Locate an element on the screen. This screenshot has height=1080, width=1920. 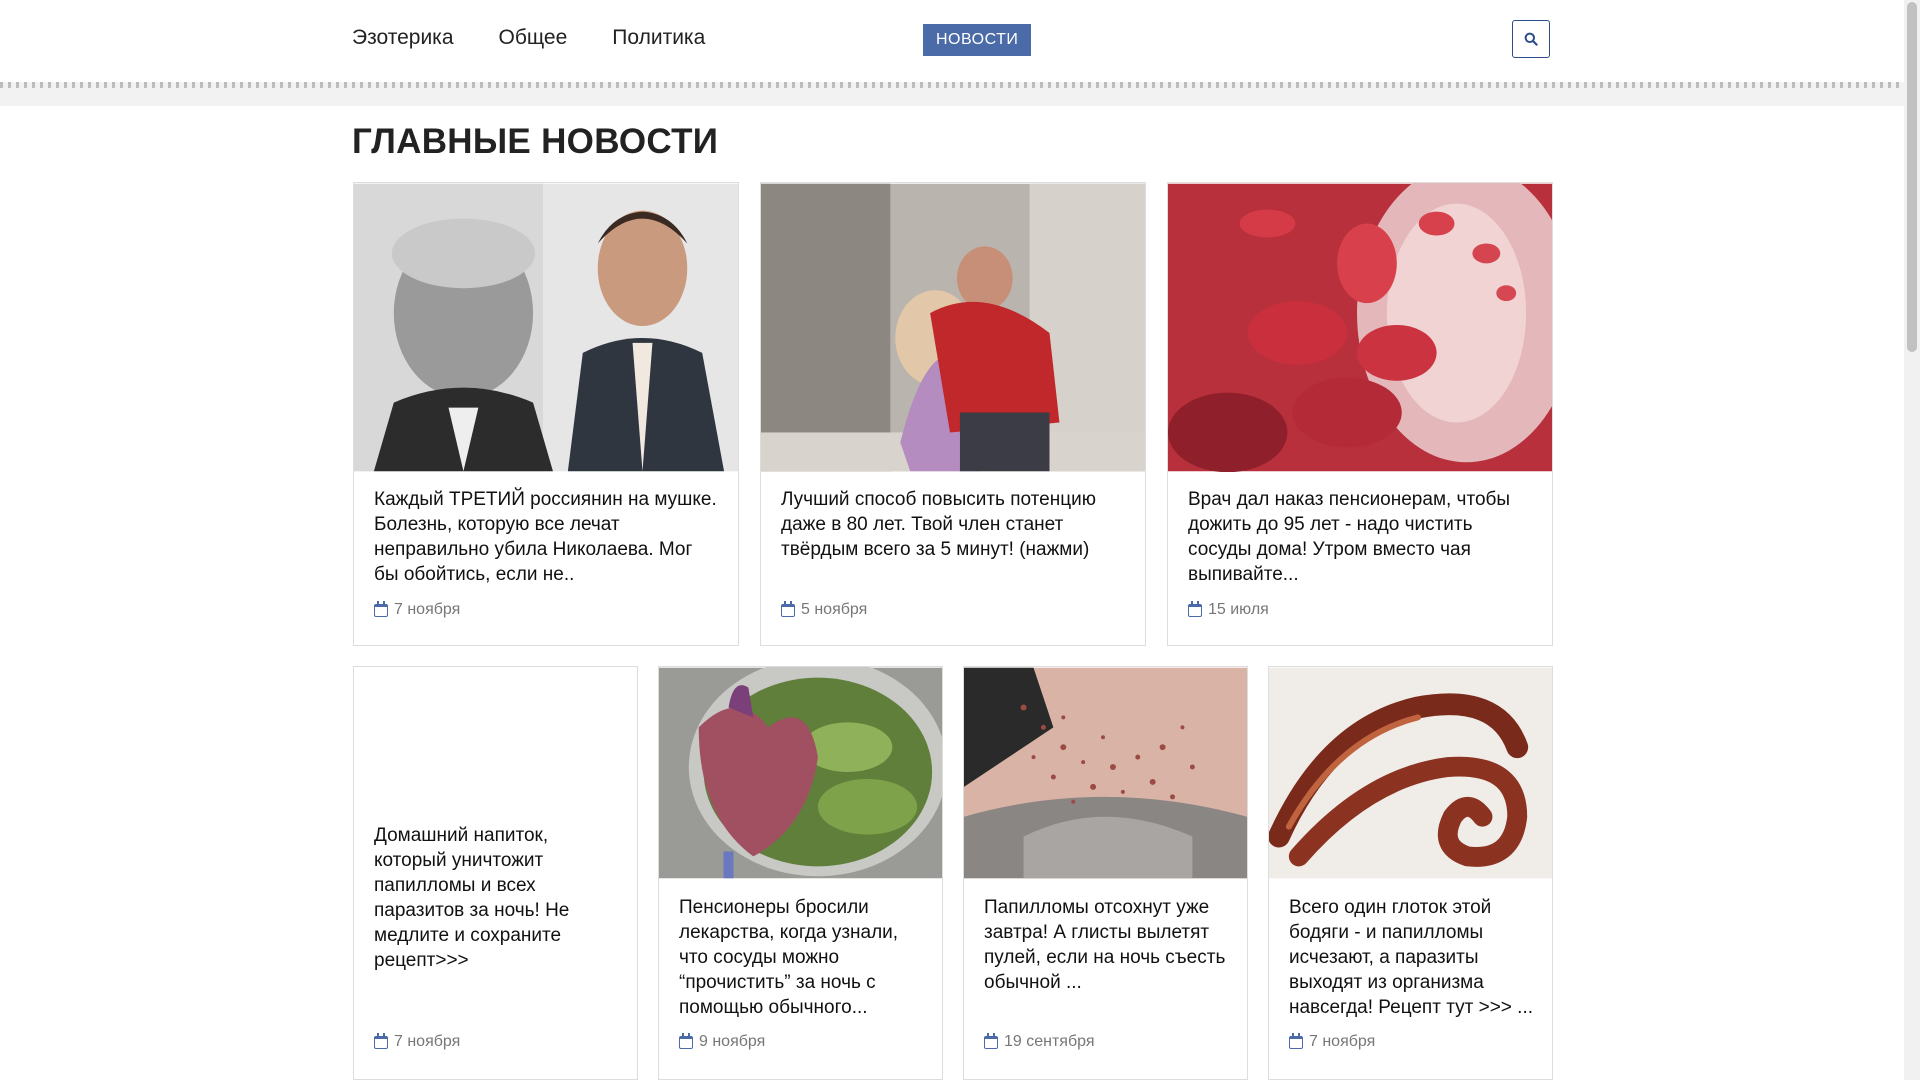
scrollbar-thumb is located at coordinates (1912, 177).